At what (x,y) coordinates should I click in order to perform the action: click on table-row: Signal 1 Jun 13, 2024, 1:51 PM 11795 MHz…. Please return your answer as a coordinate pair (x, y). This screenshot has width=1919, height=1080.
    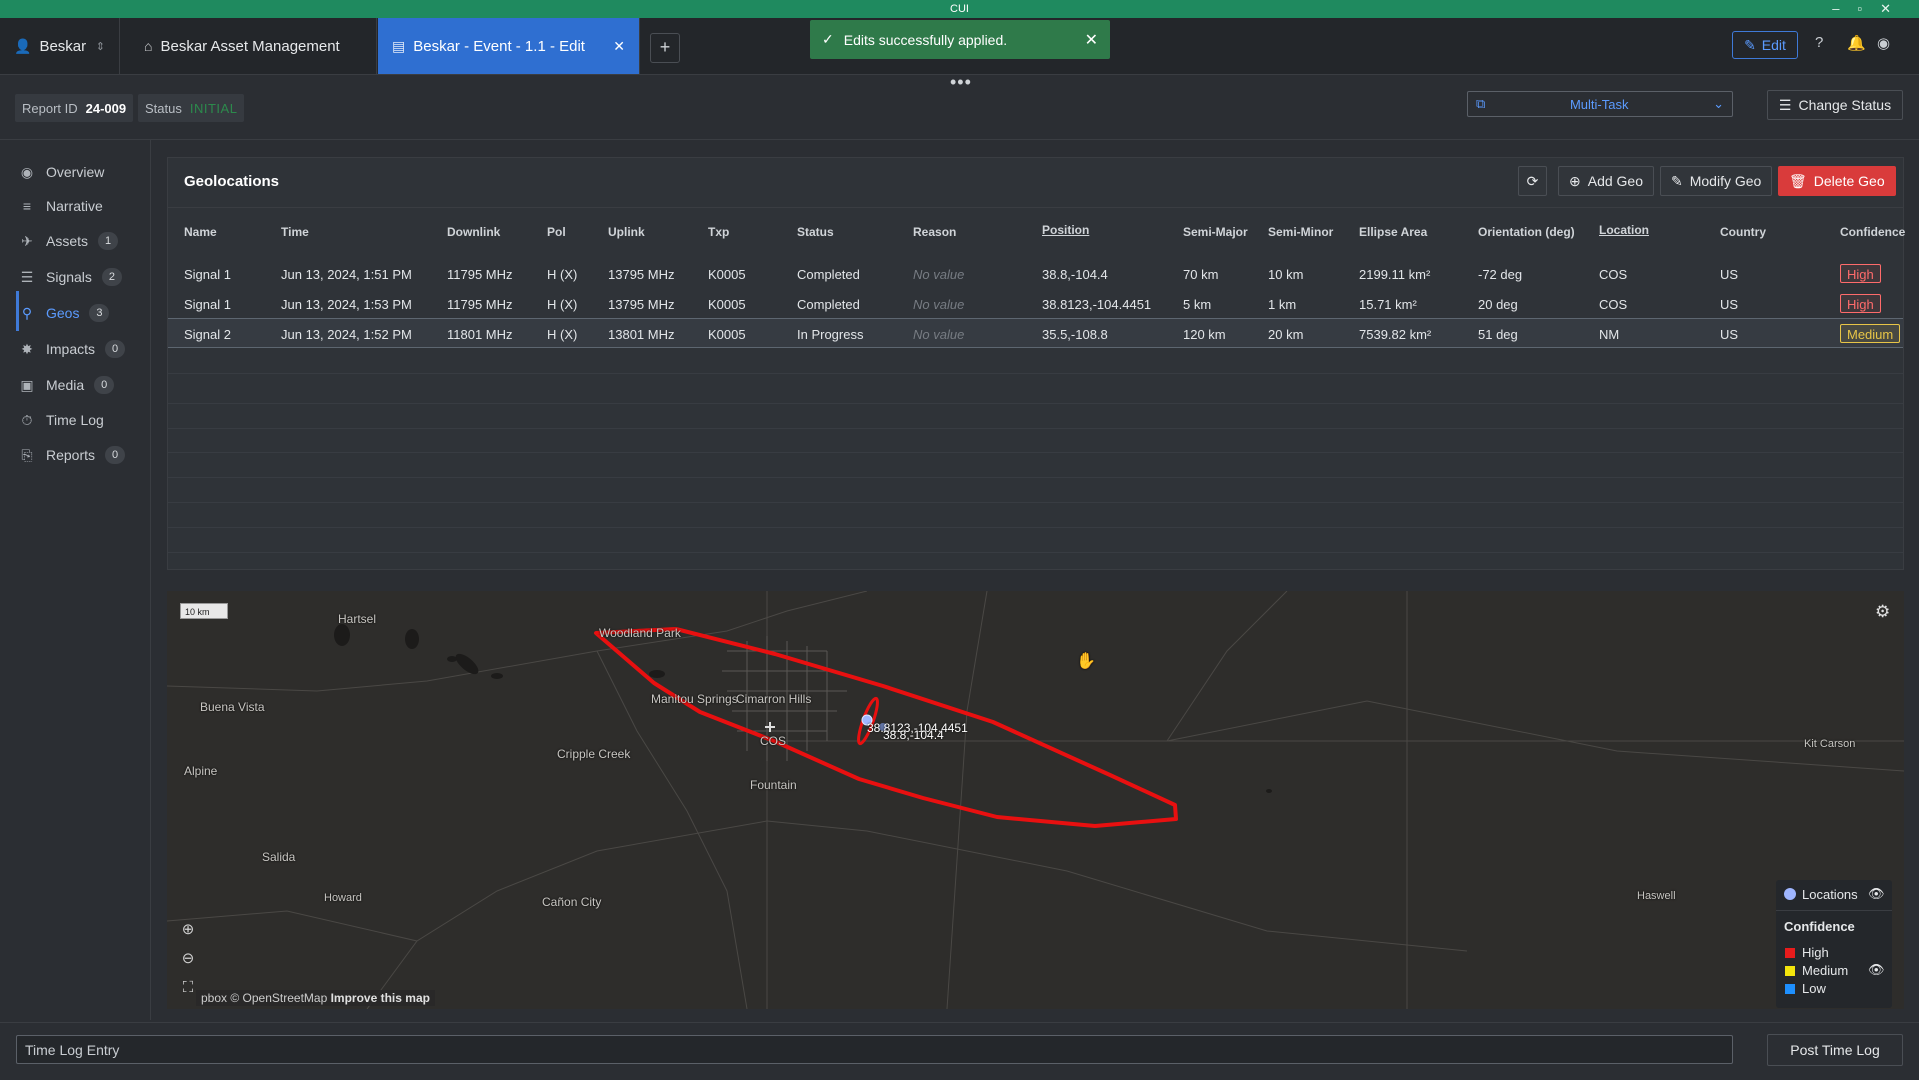
    Looking at the image, I should click on (1035, 274).